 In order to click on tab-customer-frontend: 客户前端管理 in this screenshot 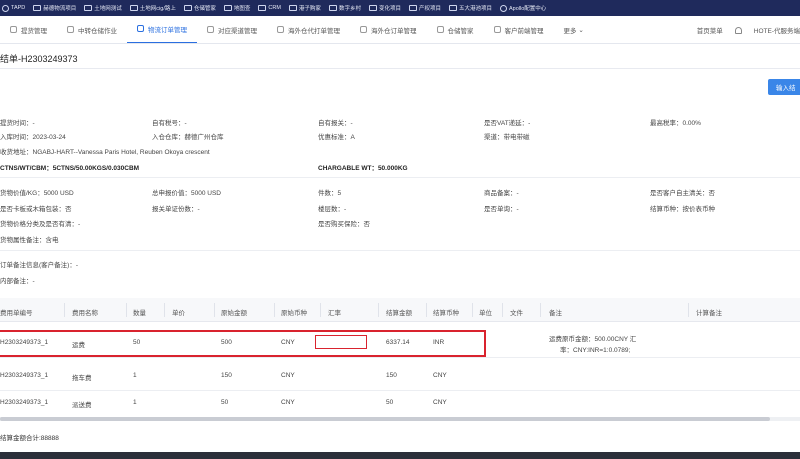, I will do `click(519, 29)`.